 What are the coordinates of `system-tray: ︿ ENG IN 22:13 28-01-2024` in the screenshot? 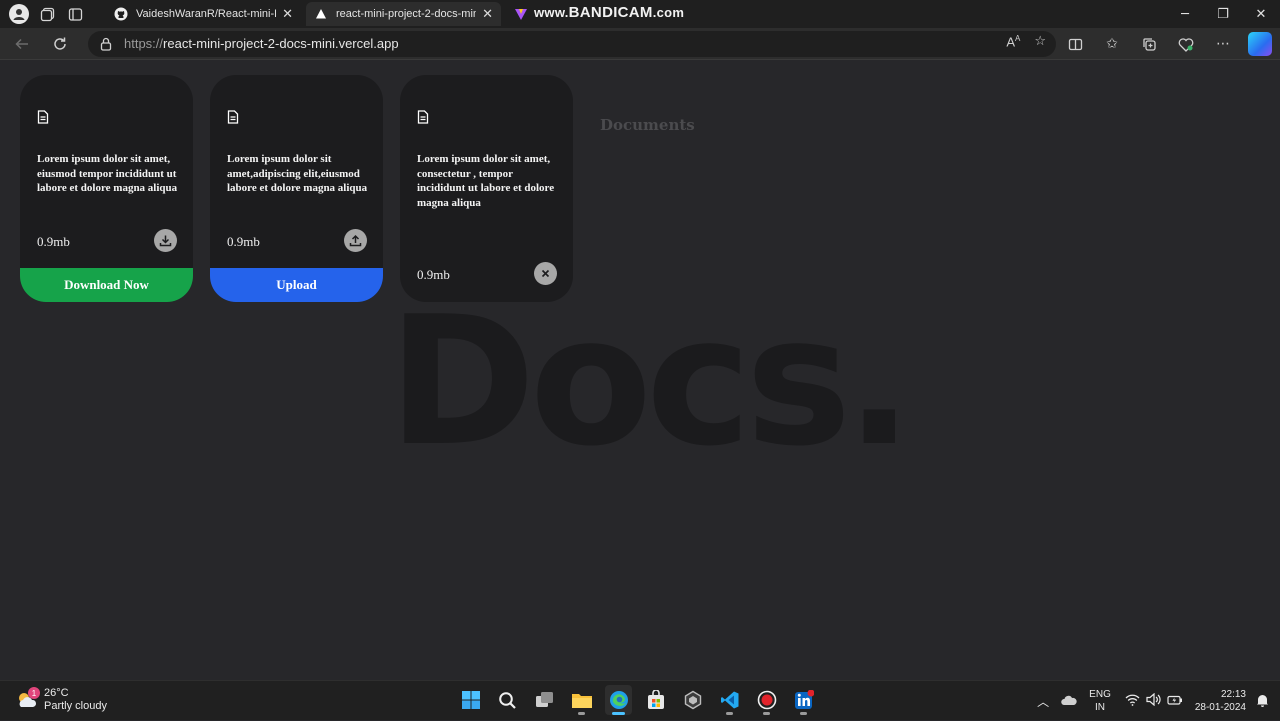 It's located at (1158, 701).